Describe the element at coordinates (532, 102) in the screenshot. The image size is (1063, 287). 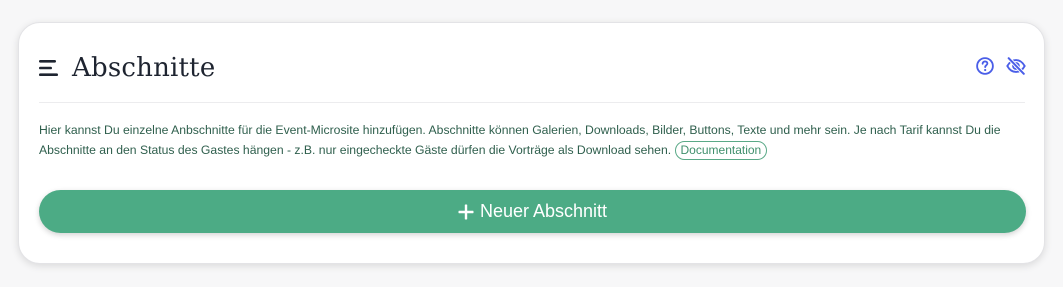
I see `header-divider` at that location.